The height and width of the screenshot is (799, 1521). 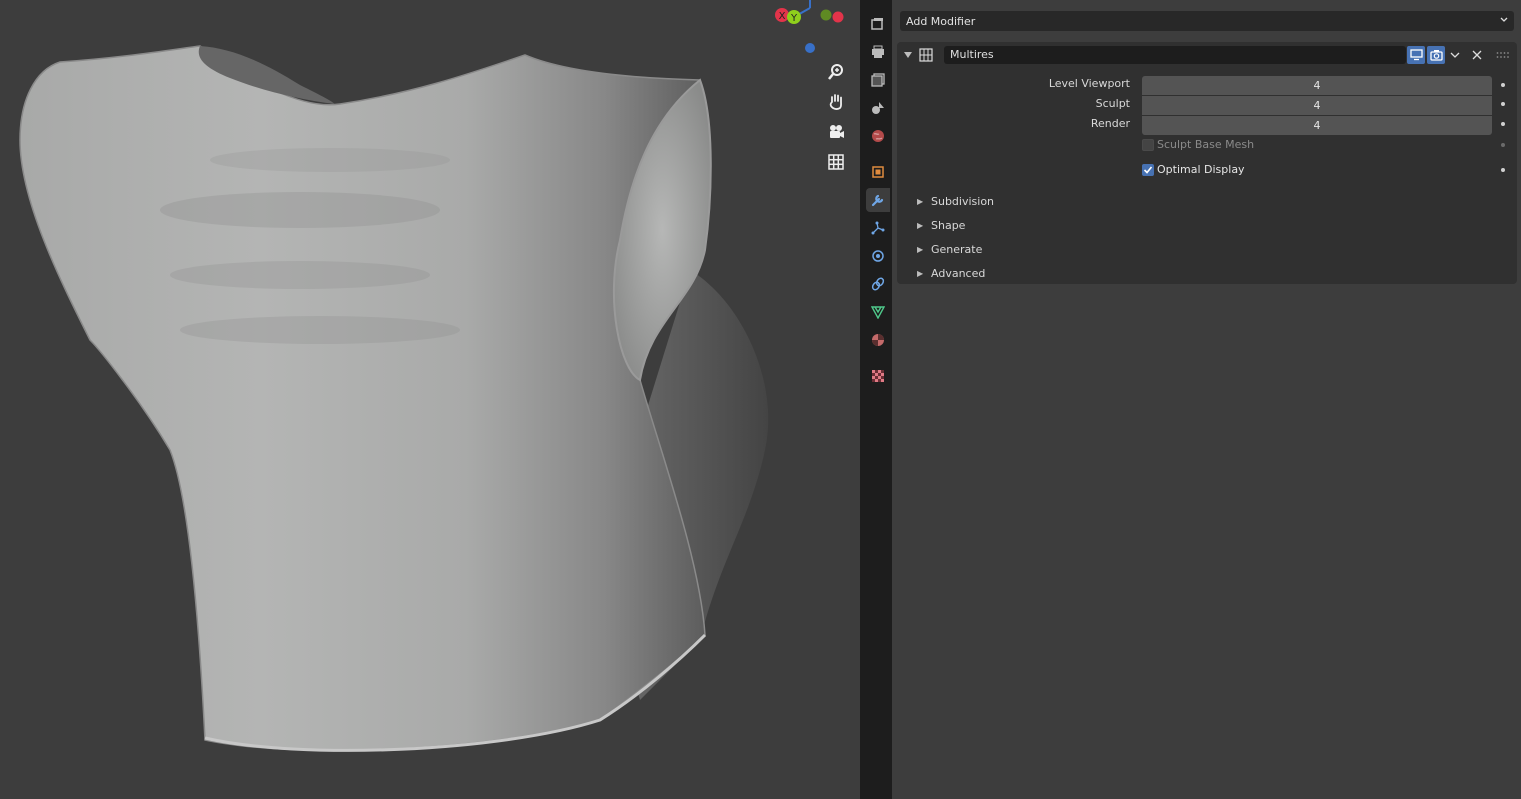 I want to click on mesh-data-icon, so click(x=878, y=312).